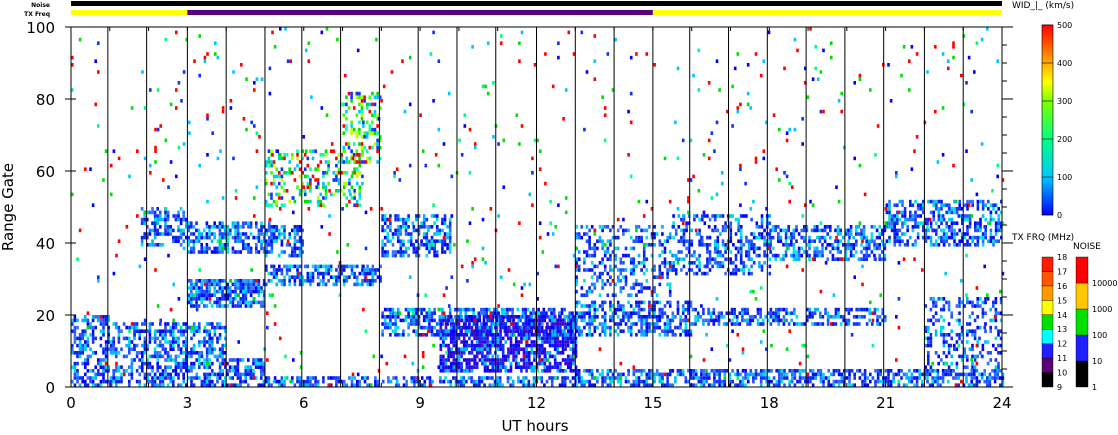 The height and width of the screenshot is (435, 1118). I want to click on txfreq-segment, so click(827, 12).